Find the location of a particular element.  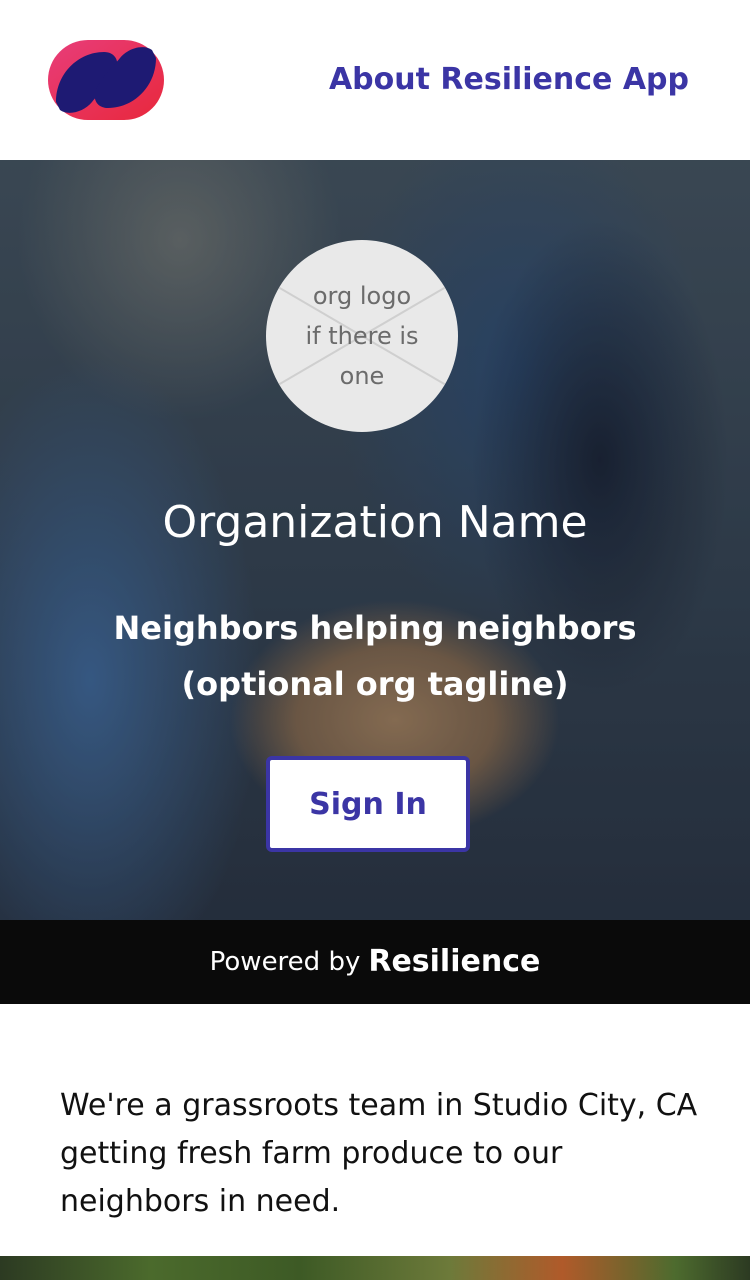

header: About Resilience App is located at coordinates (375, 80).